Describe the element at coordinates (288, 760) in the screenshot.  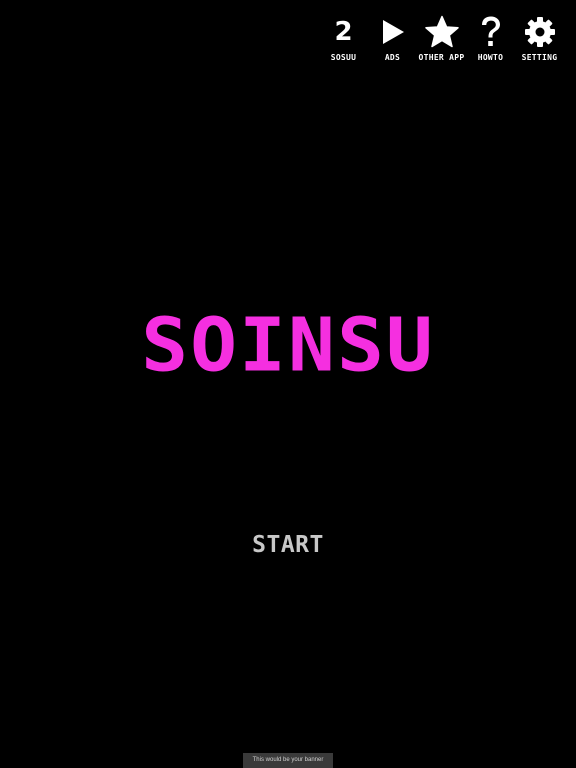
I see `ad-banner: This would be your banner` at that location.